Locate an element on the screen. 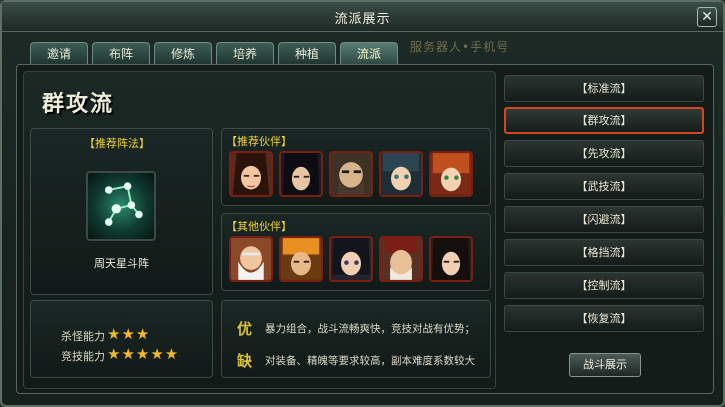  recommended-partners-box: 【推荐伙伴】 is located at coordinates (356, 167).